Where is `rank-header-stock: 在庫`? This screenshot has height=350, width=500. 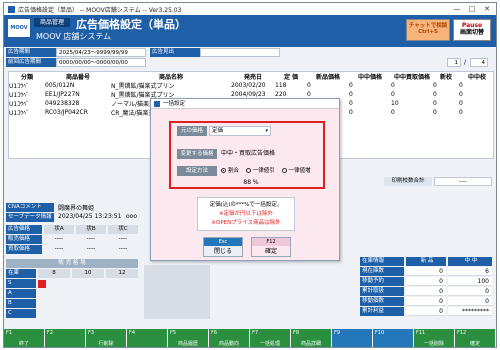
rank-header-stock: 在庫 is located at coordinates (21, 273).